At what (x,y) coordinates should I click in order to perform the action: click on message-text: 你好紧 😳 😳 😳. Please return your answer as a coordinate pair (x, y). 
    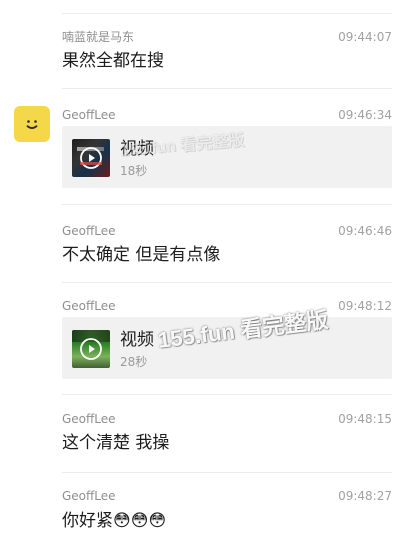
    Looking at the image, I should click on (114, 521).